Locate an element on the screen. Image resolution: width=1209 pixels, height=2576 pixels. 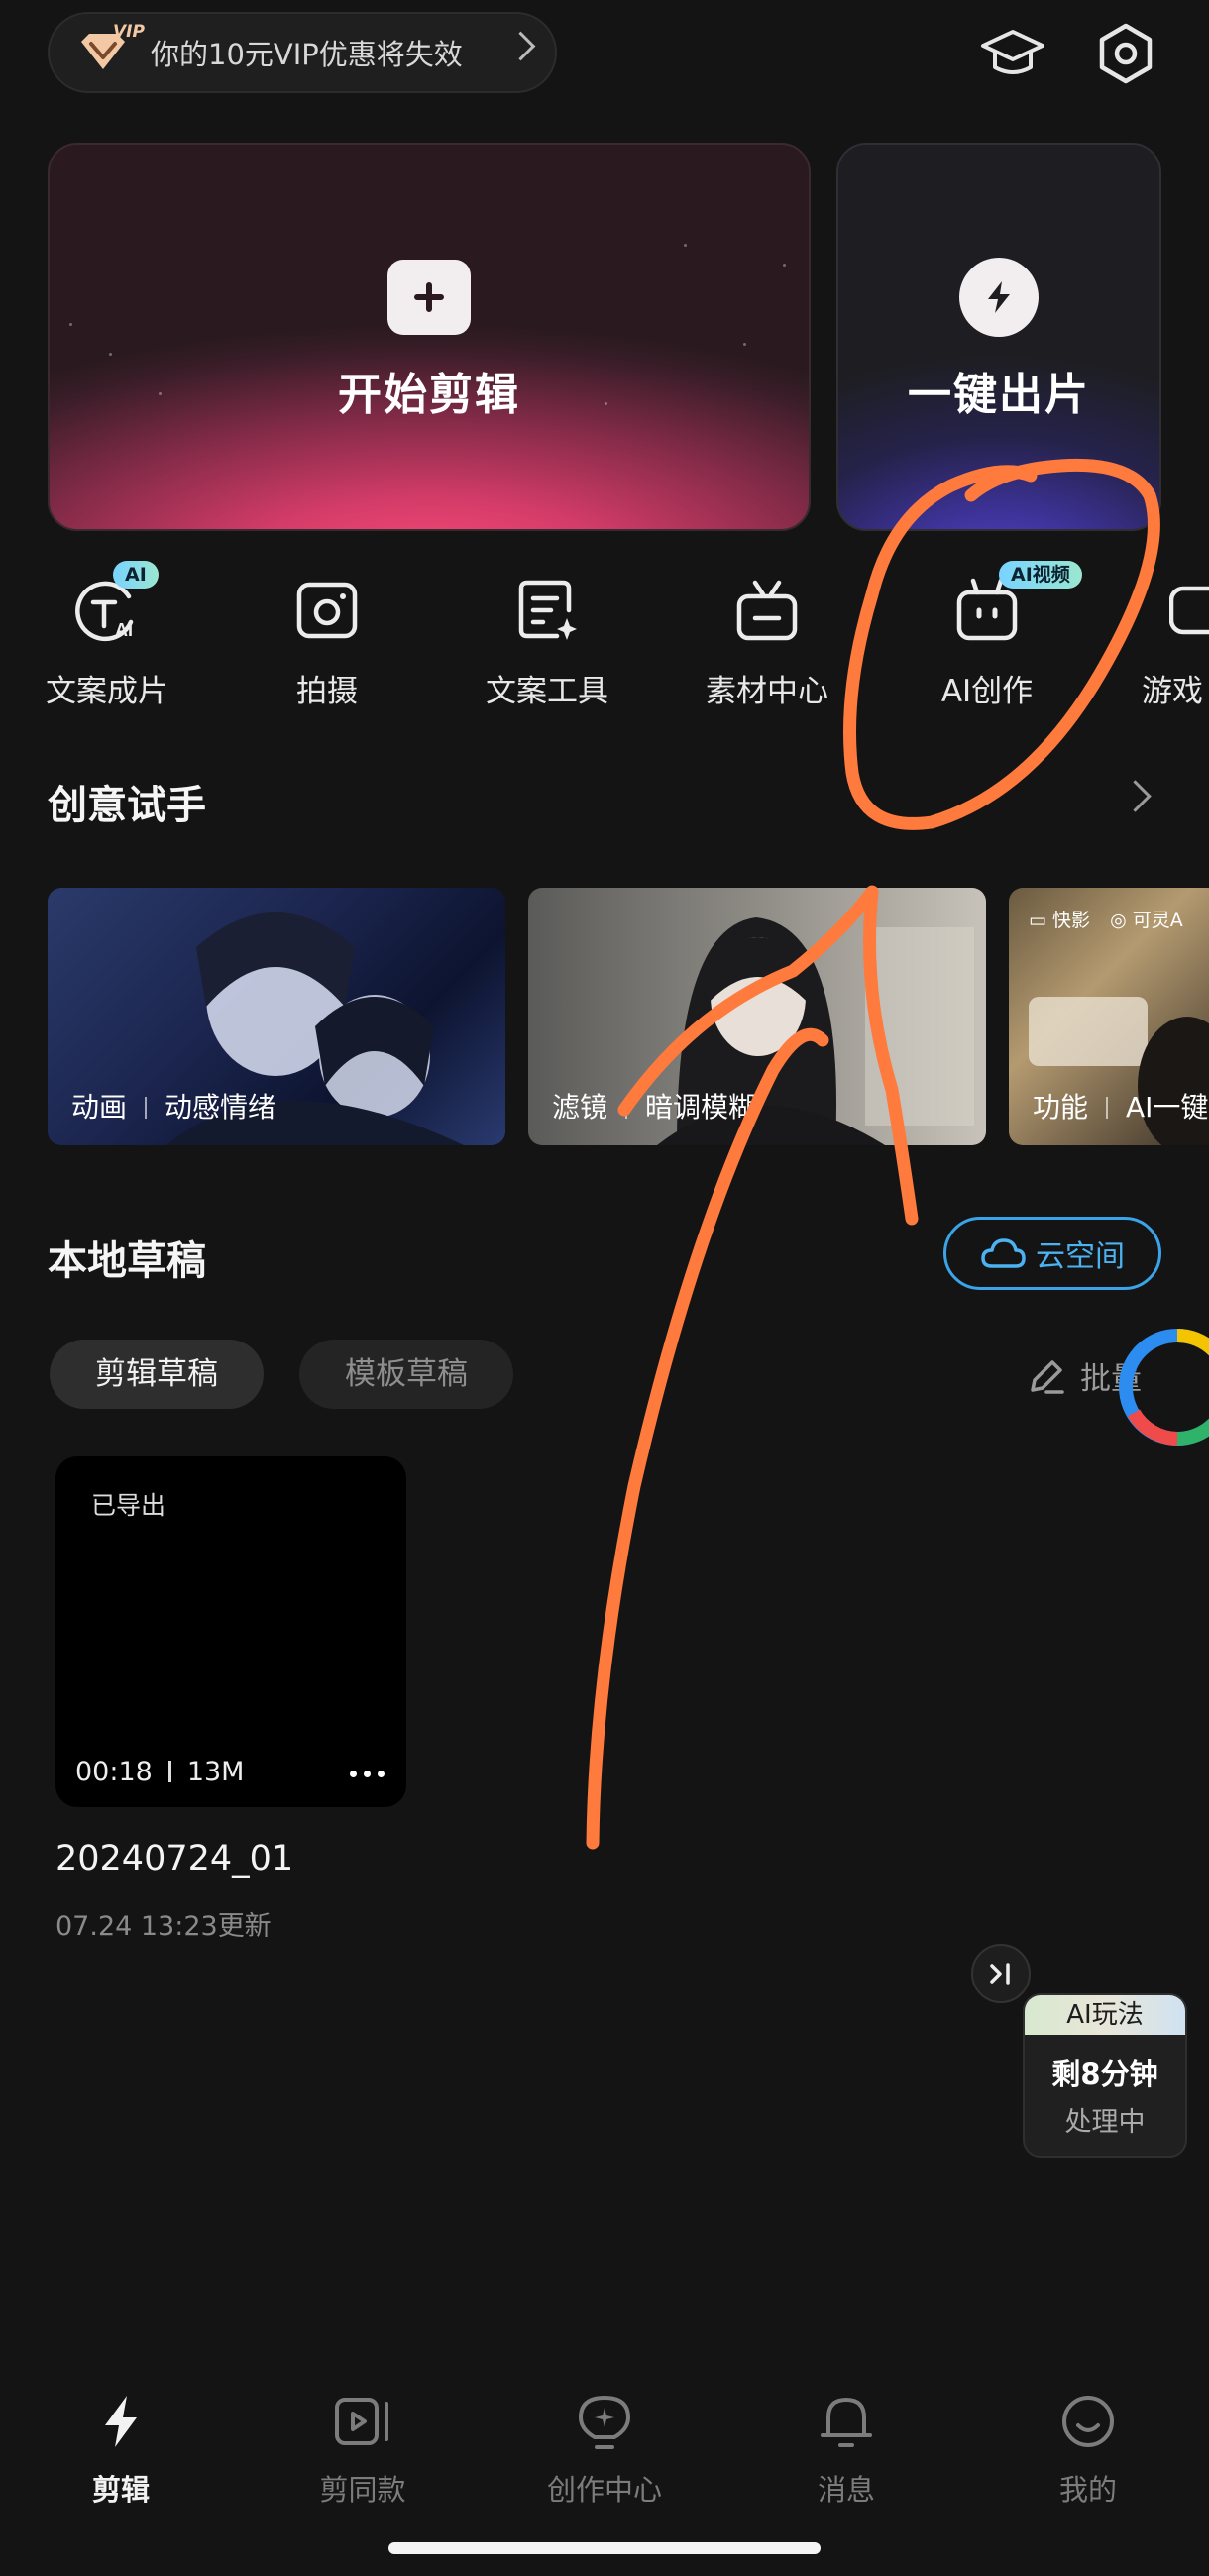
robot-icon: AI视频 is located at coordinates (1016, 603).